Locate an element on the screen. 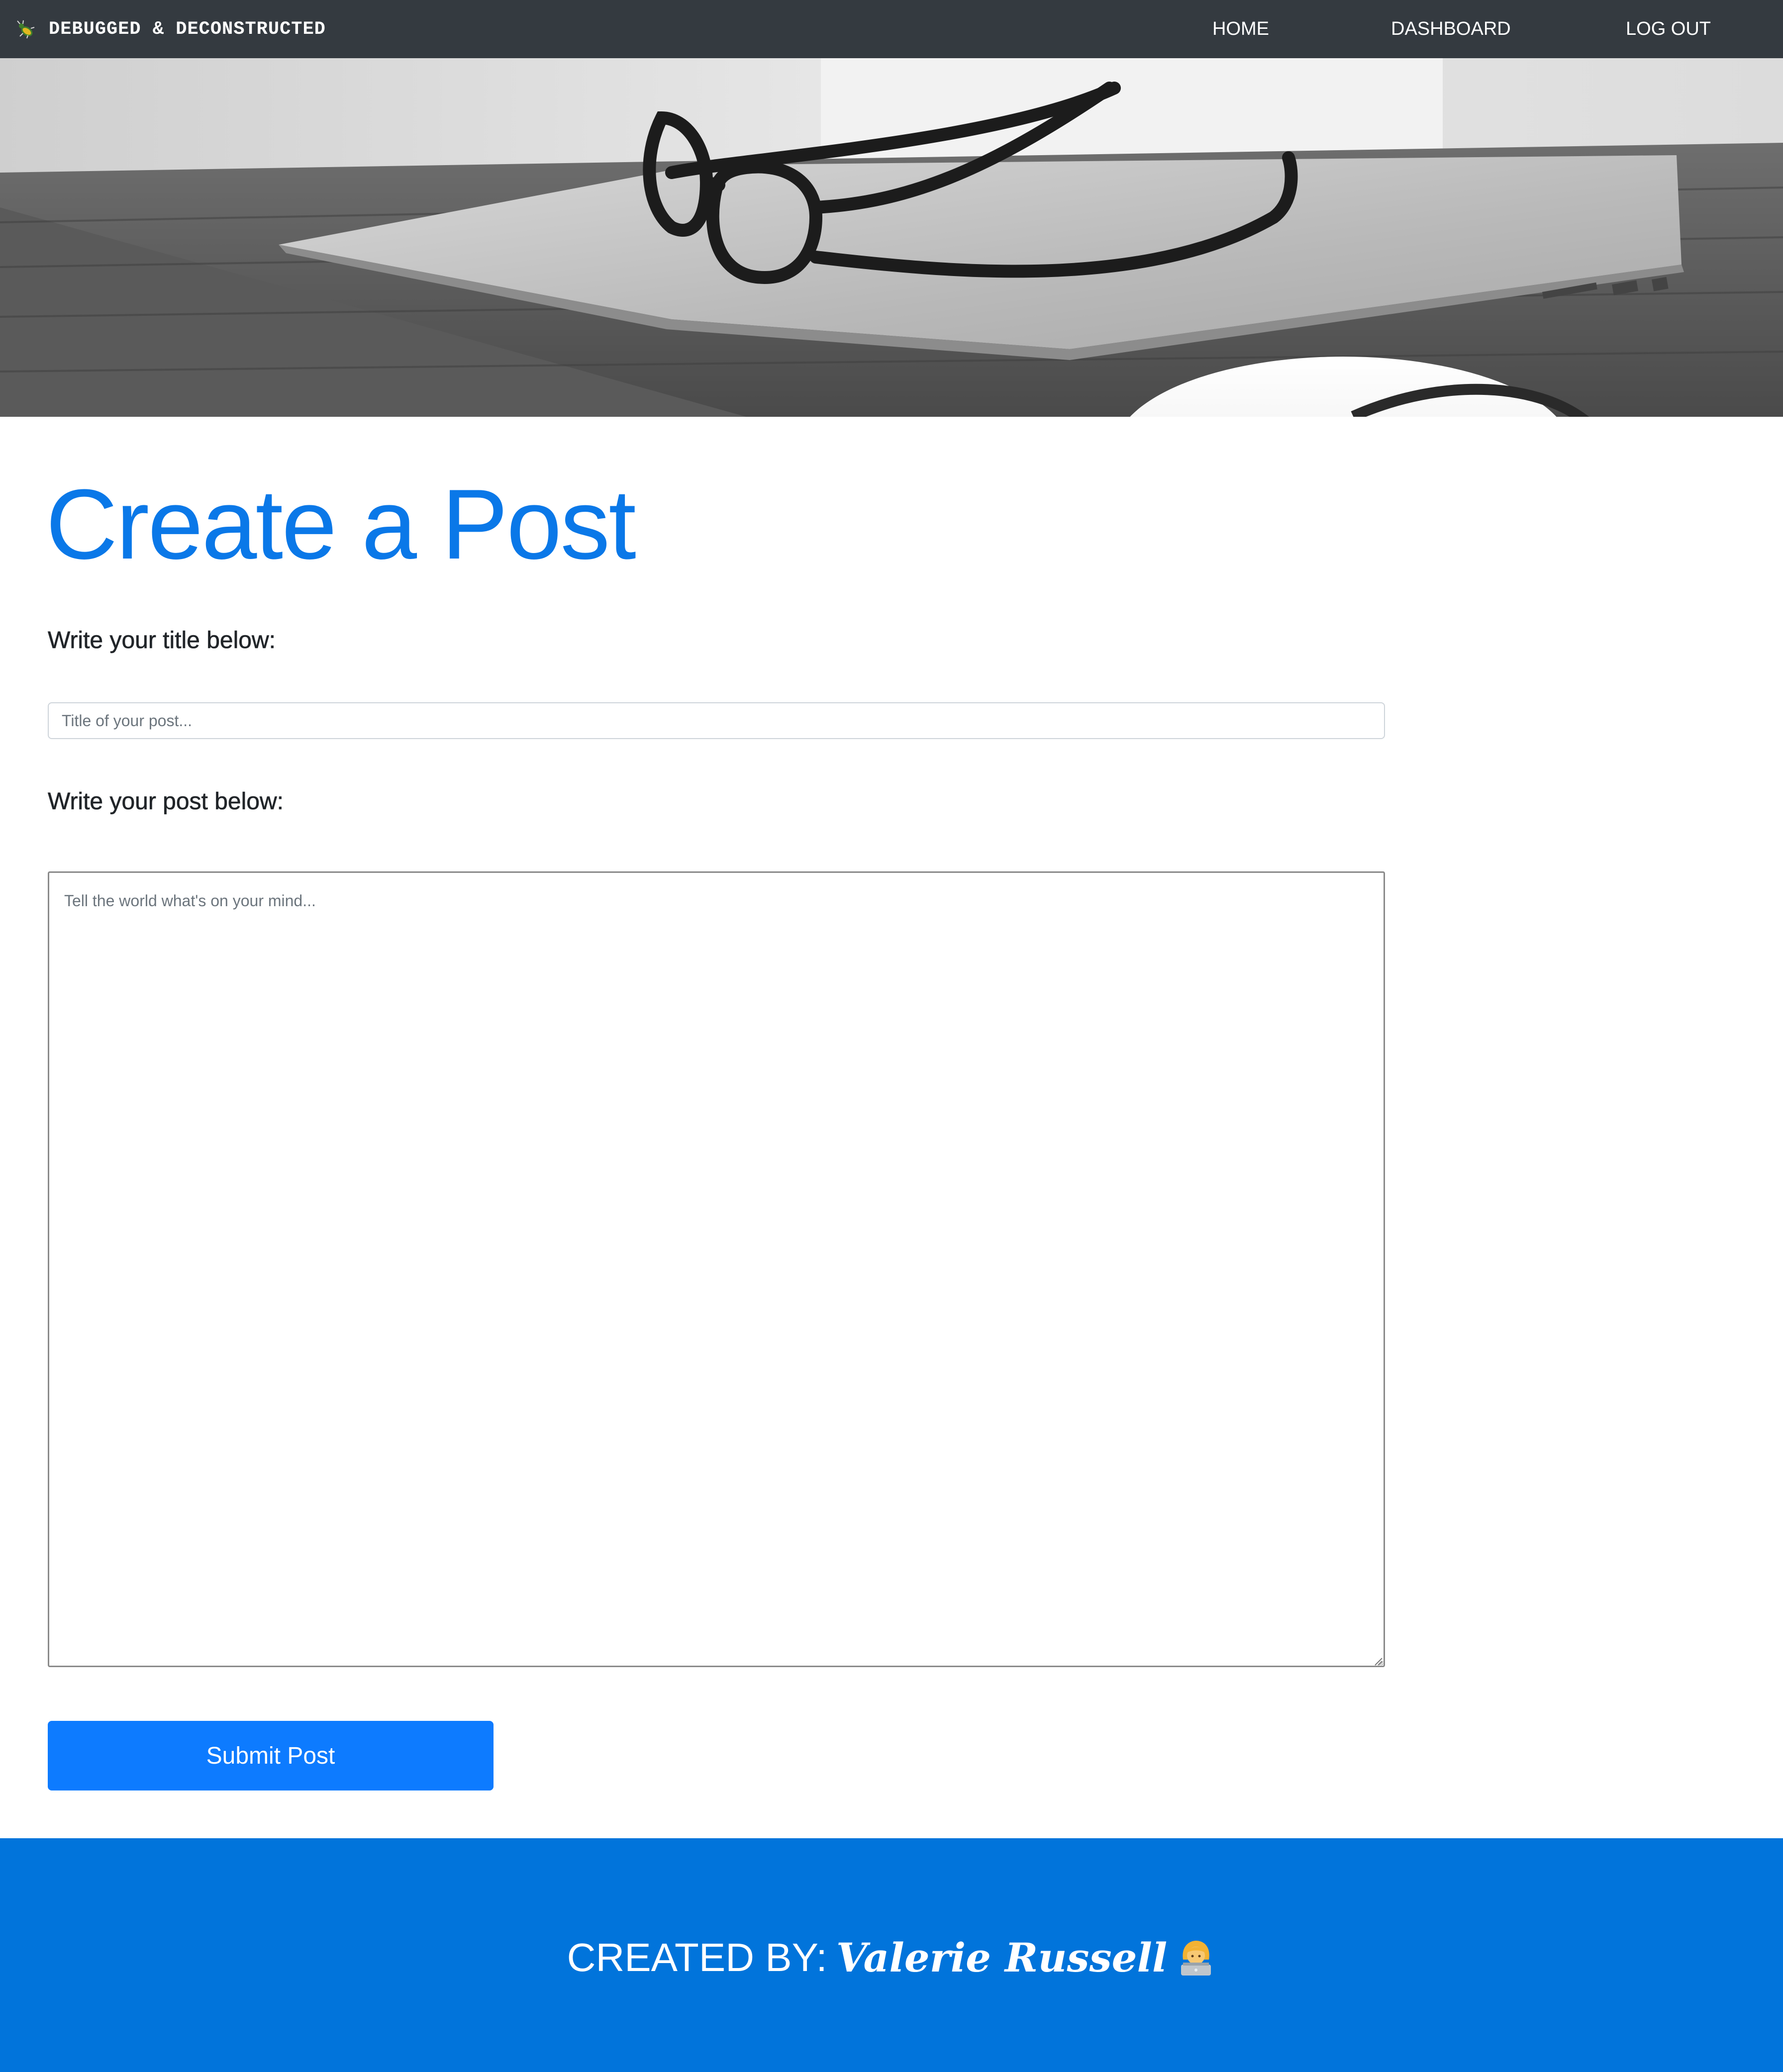  title-field-label: Write your title below: is located at coordinates (162, 640).